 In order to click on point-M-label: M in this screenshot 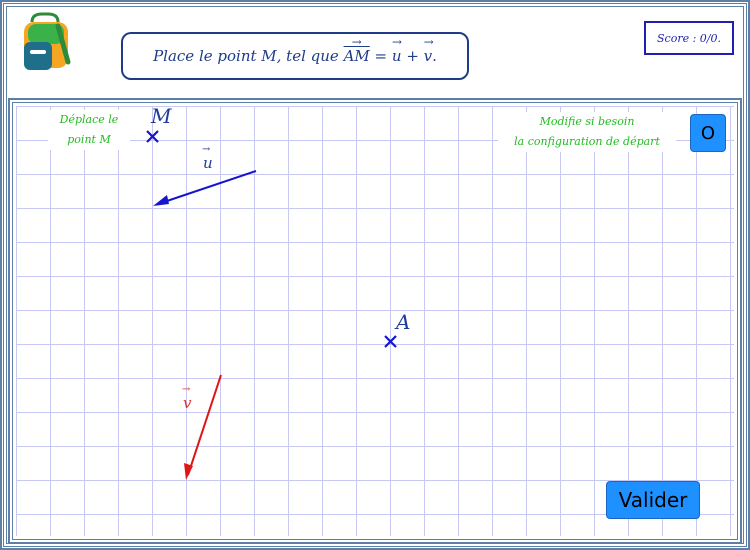, I will do `click(161, 116)`.